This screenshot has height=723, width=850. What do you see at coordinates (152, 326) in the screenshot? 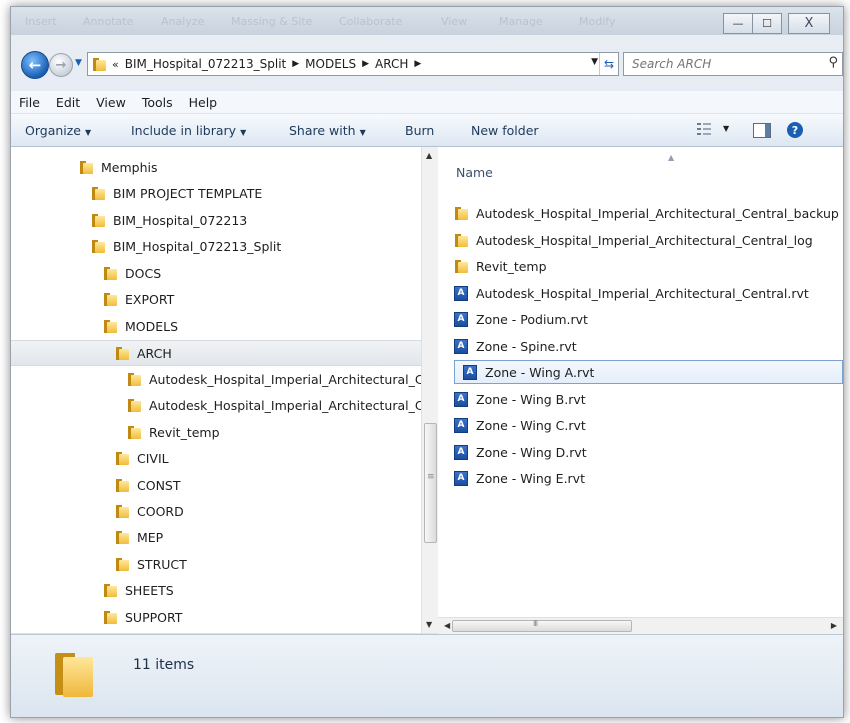
I see `tree-item-label: MODELS` at bounding box center [152, 326].